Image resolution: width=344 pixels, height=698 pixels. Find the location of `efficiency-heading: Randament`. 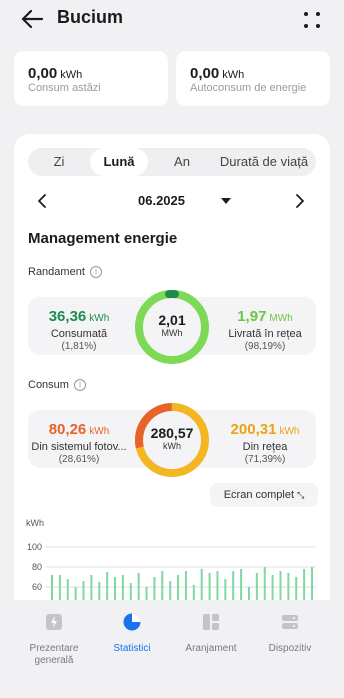

efficiency-heading: Randament is located at coordinates (56, 272).